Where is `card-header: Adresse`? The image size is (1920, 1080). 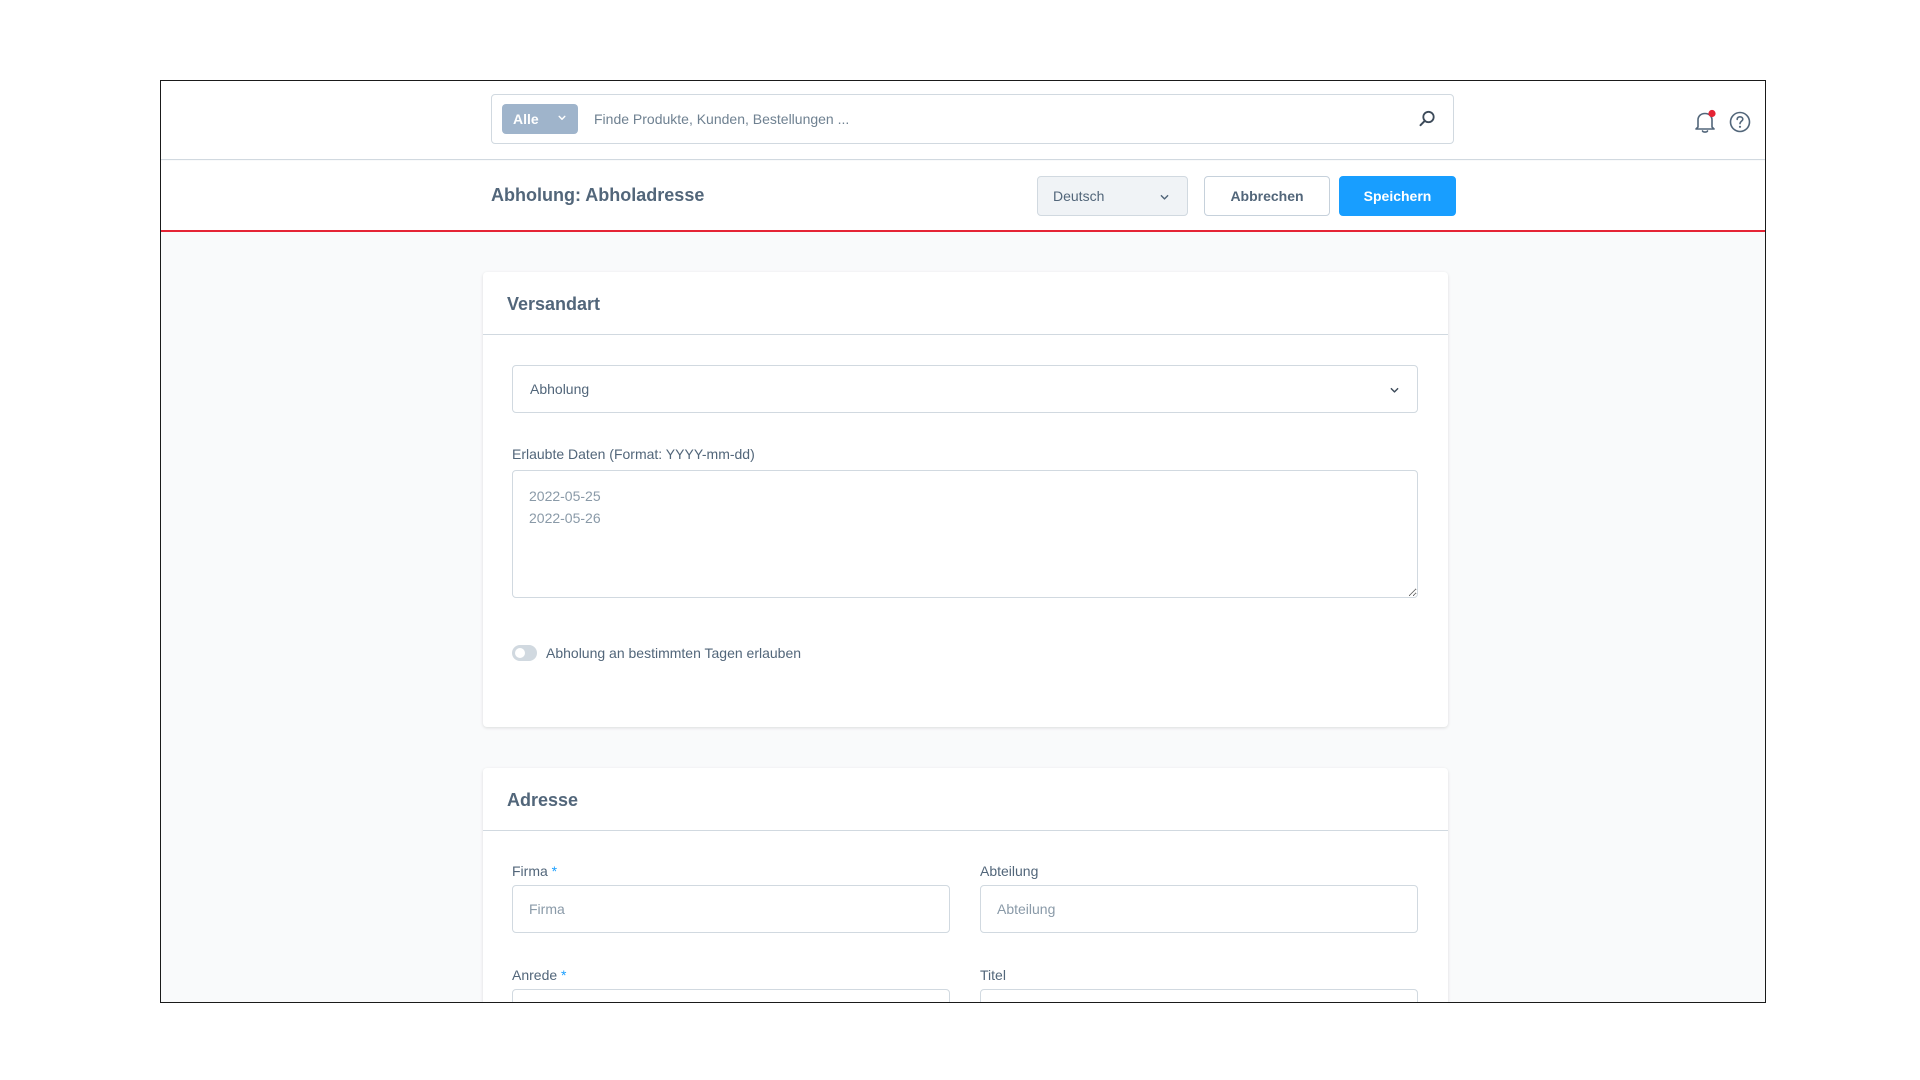
card-header: Adresse is located at coordinates (965, 799).